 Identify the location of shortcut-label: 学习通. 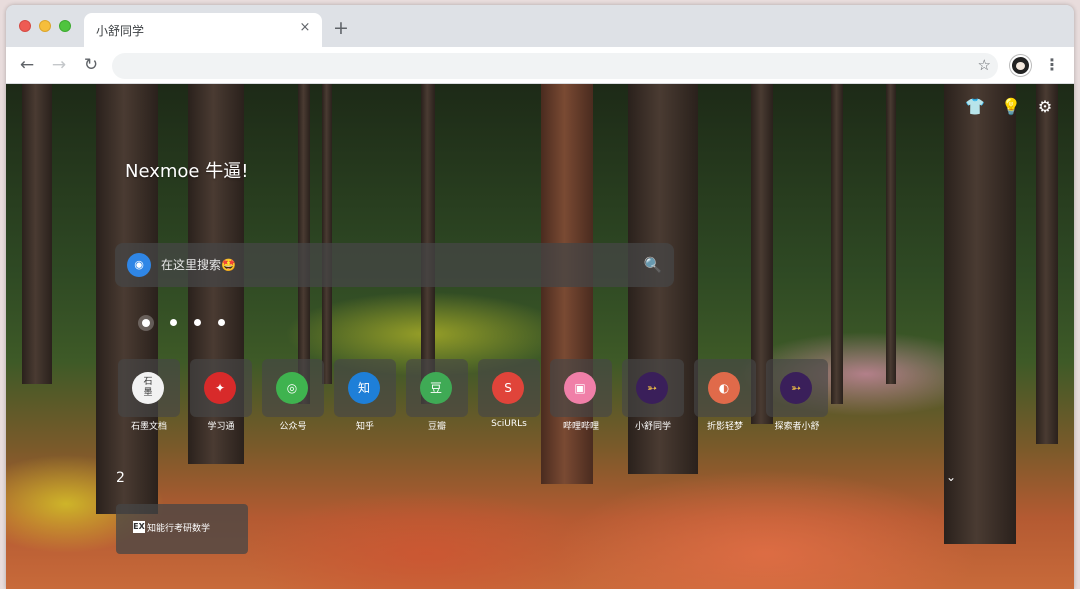
(221, 427).